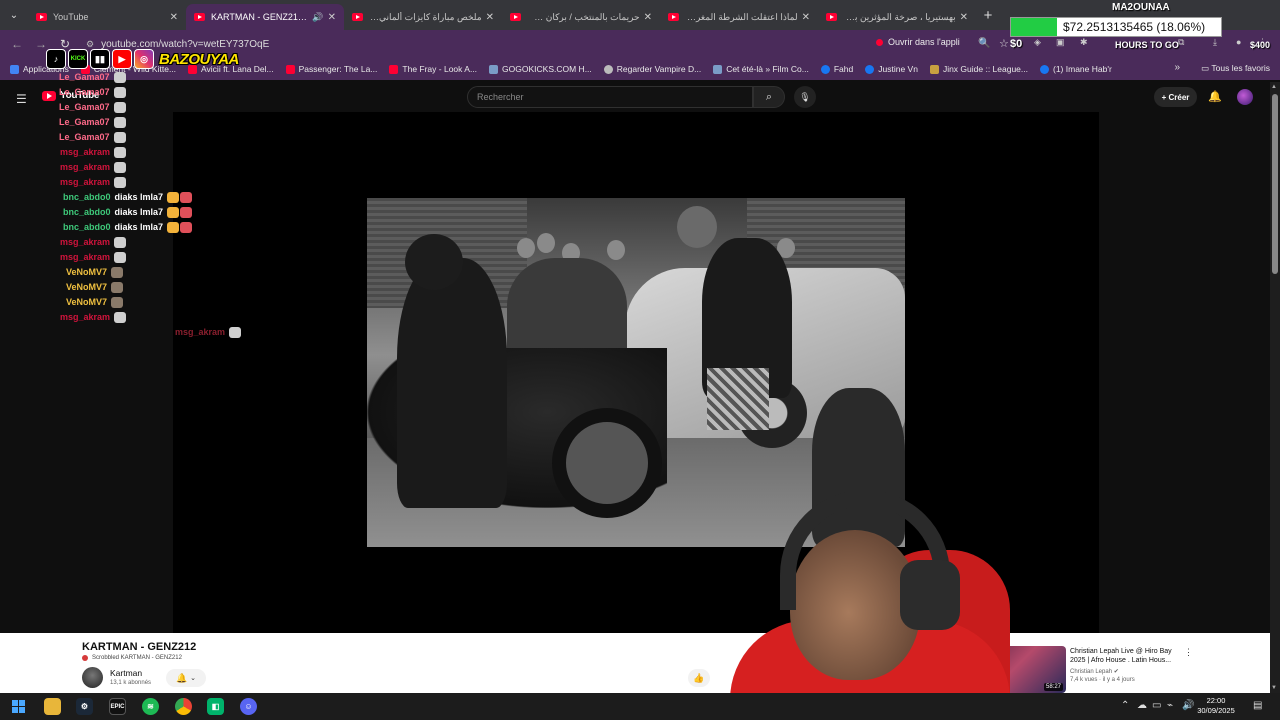  What do you see at coordinates (1245, 97) in the screenshot?
I see `user-avatar` at bounding box center [1245, 97].